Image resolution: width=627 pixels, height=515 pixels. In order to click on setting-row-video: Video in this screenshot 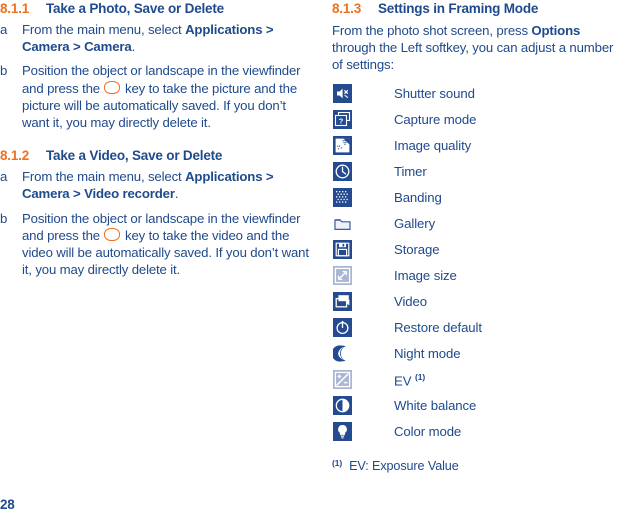, I will do `click(479, 302)`.